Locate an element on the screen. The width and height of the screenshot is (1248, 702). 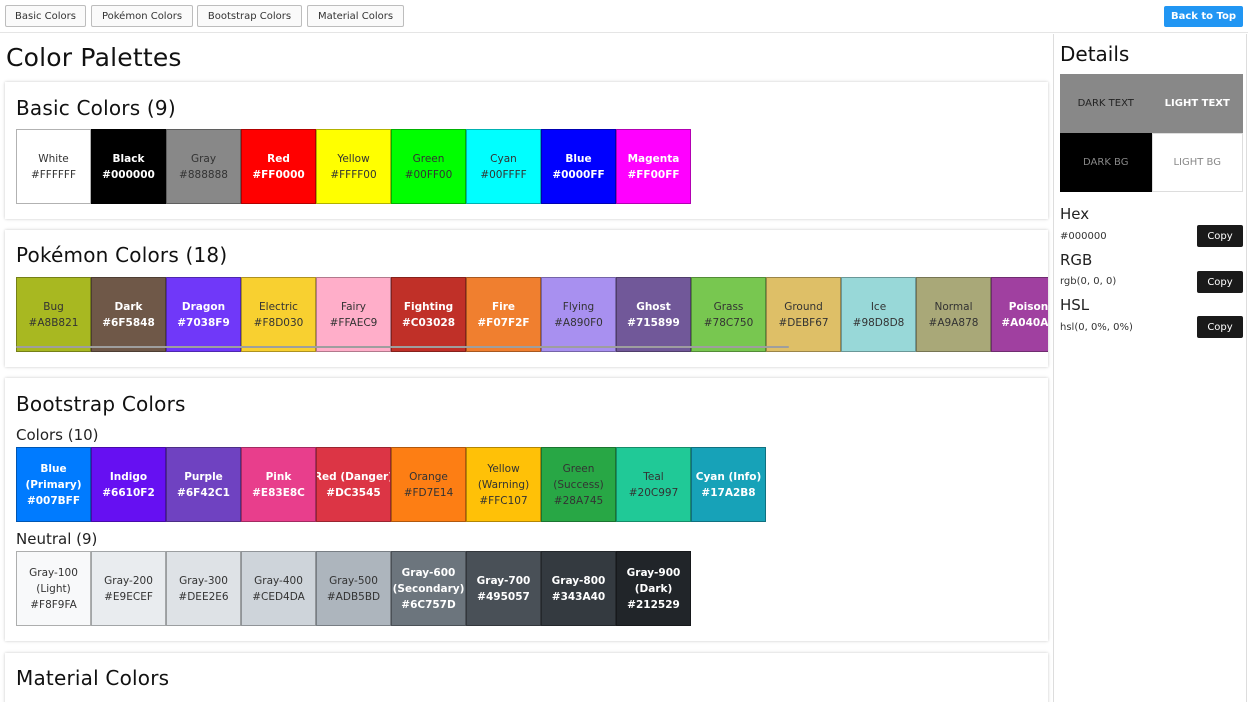
bootstrap-color-swatch: Blue (Primary) #007BFF is located at coordinates (53, 484).